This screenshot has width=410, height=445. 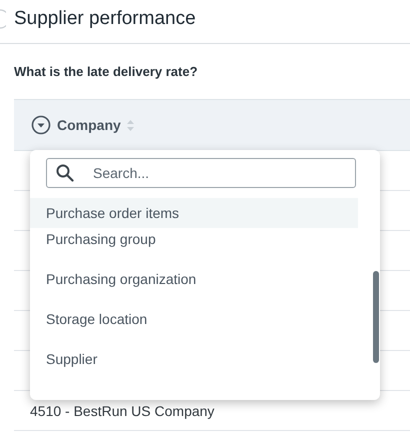 What do you see at coordinates (194, 328) in the screenshot?
I see `menu-item: Storage location` at bounding box center [194, 328].